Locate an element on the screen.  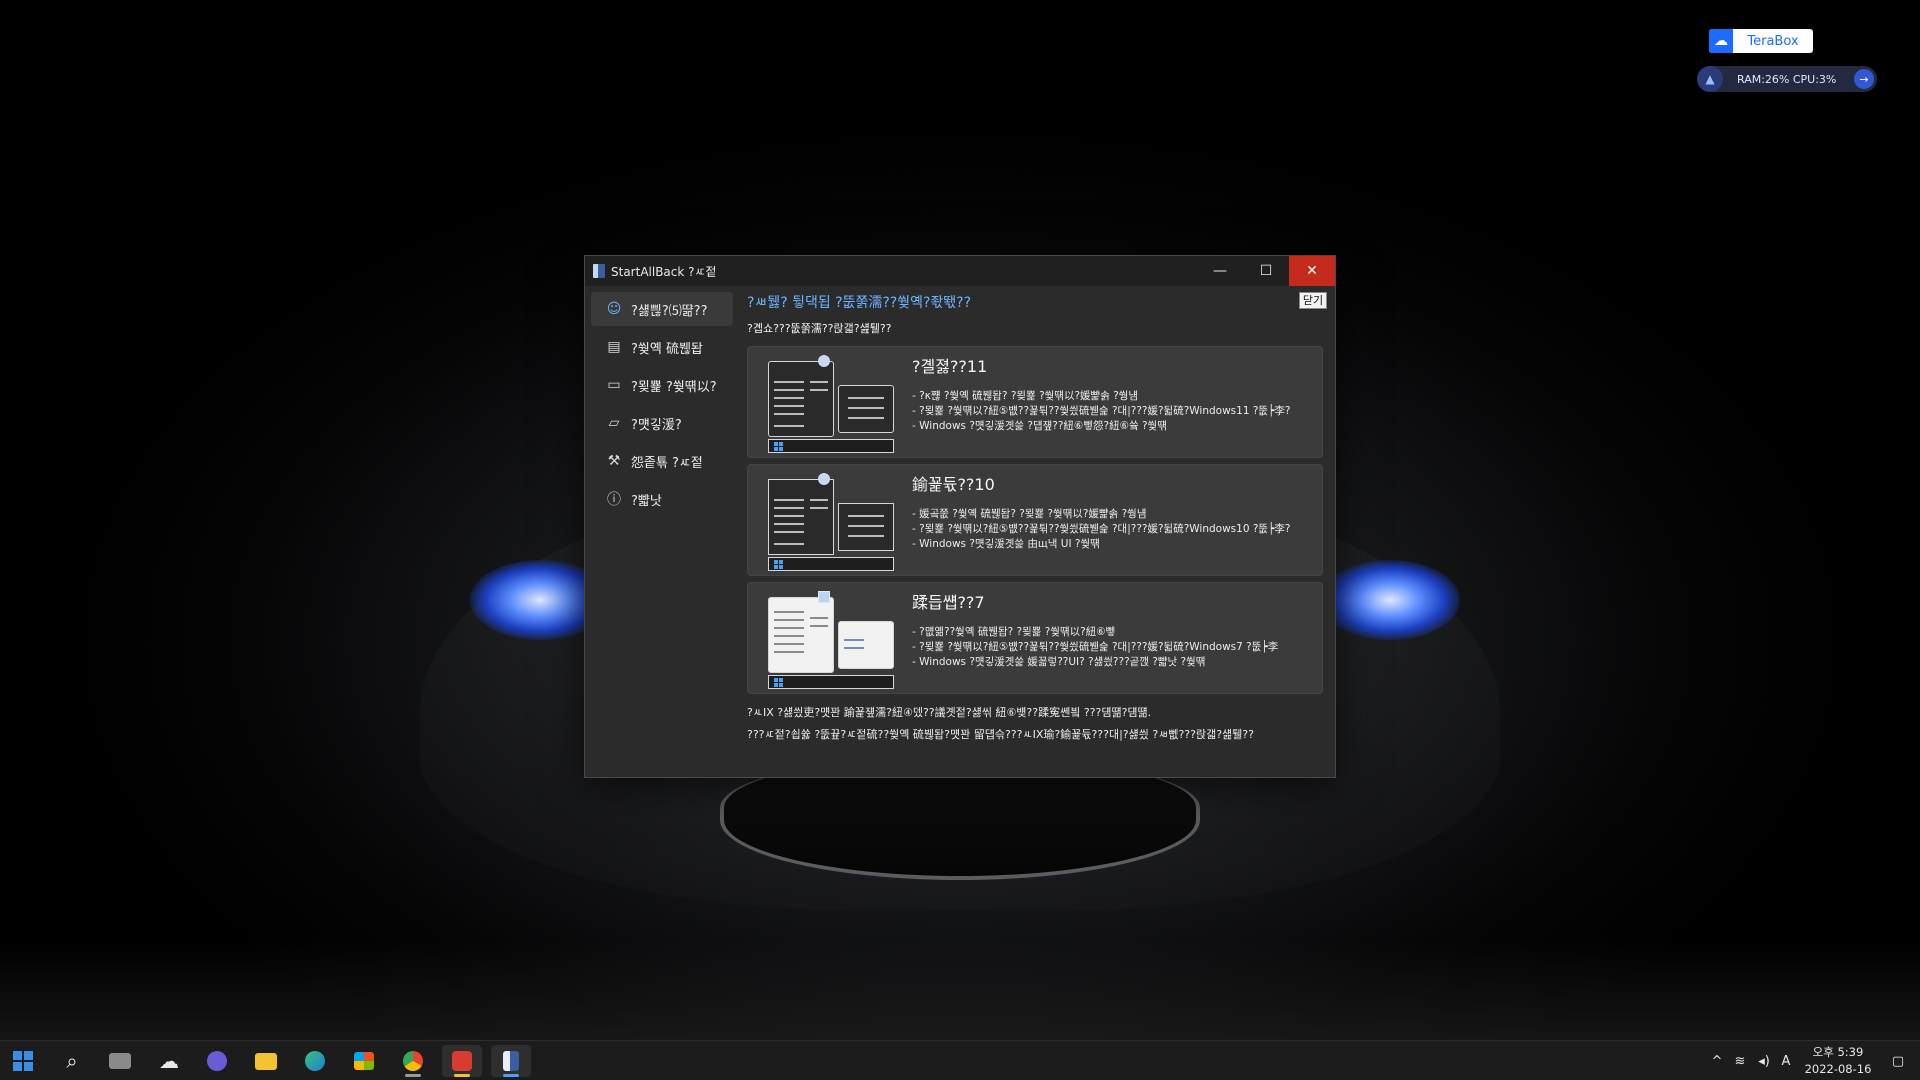
style-card-title: 蹂듭썝??7 is located at coordinates (948, 602).